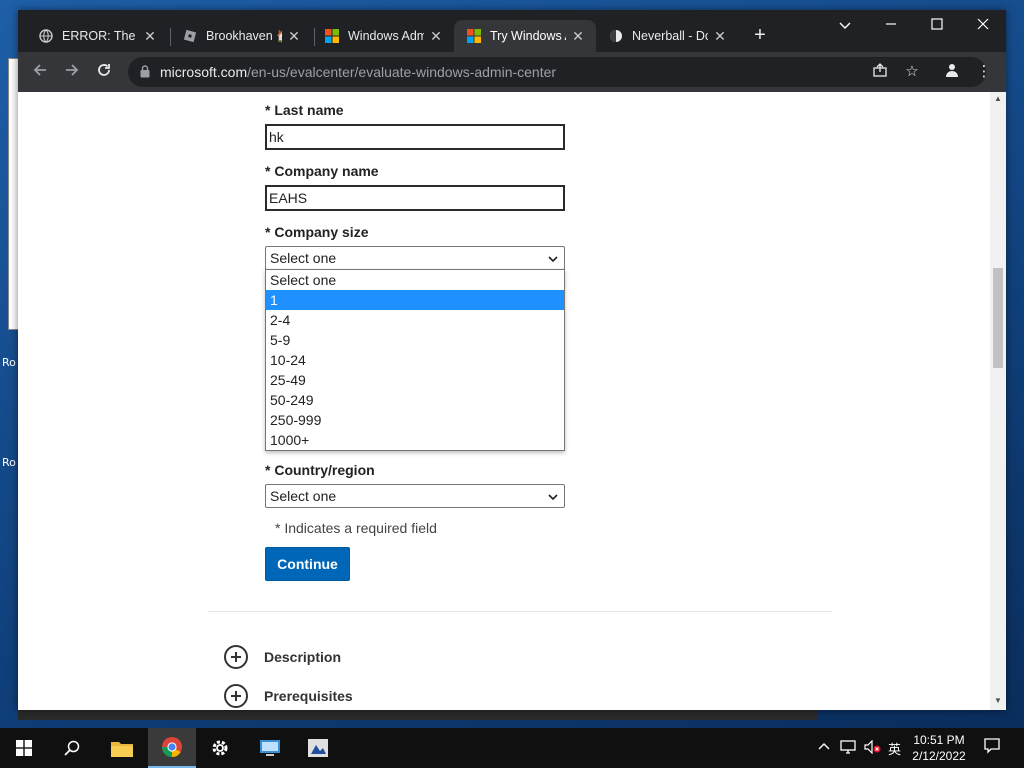  Describe the element at coordinates (952, 72) in the screenshot. I see `profile-icon` at that location.